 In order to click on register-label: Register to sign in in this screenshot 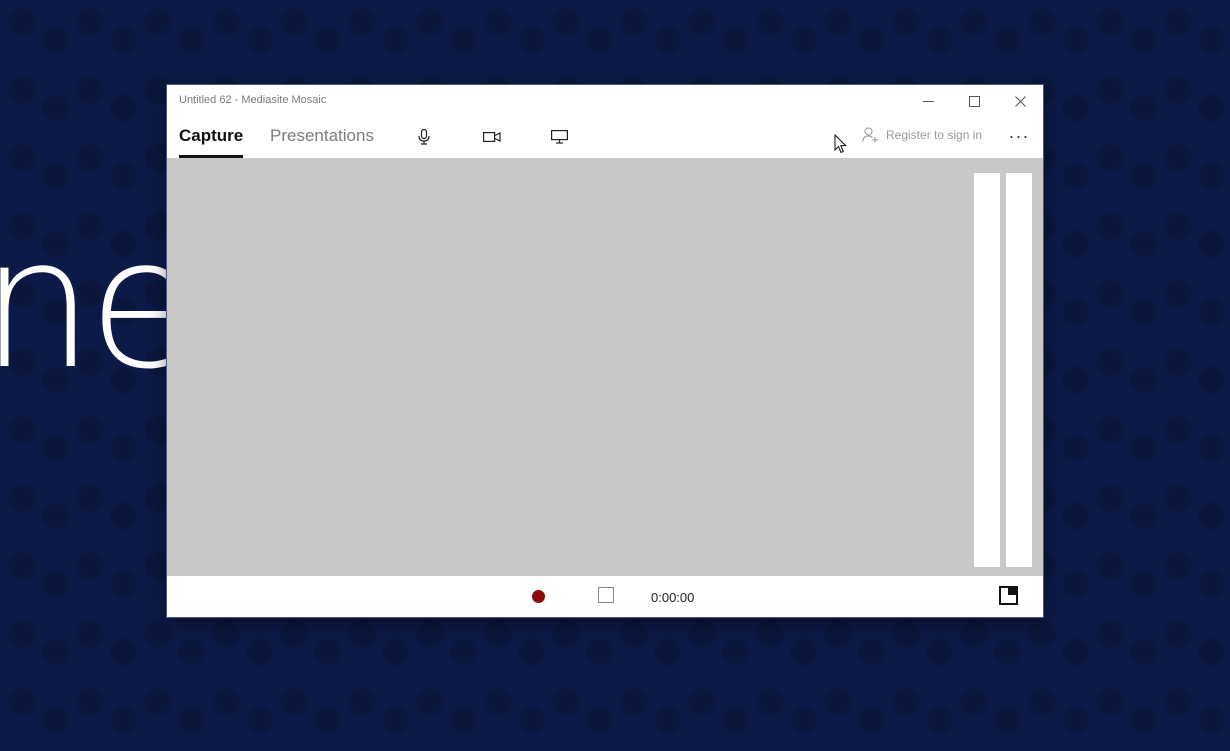, I will do `click(934, 135)`.